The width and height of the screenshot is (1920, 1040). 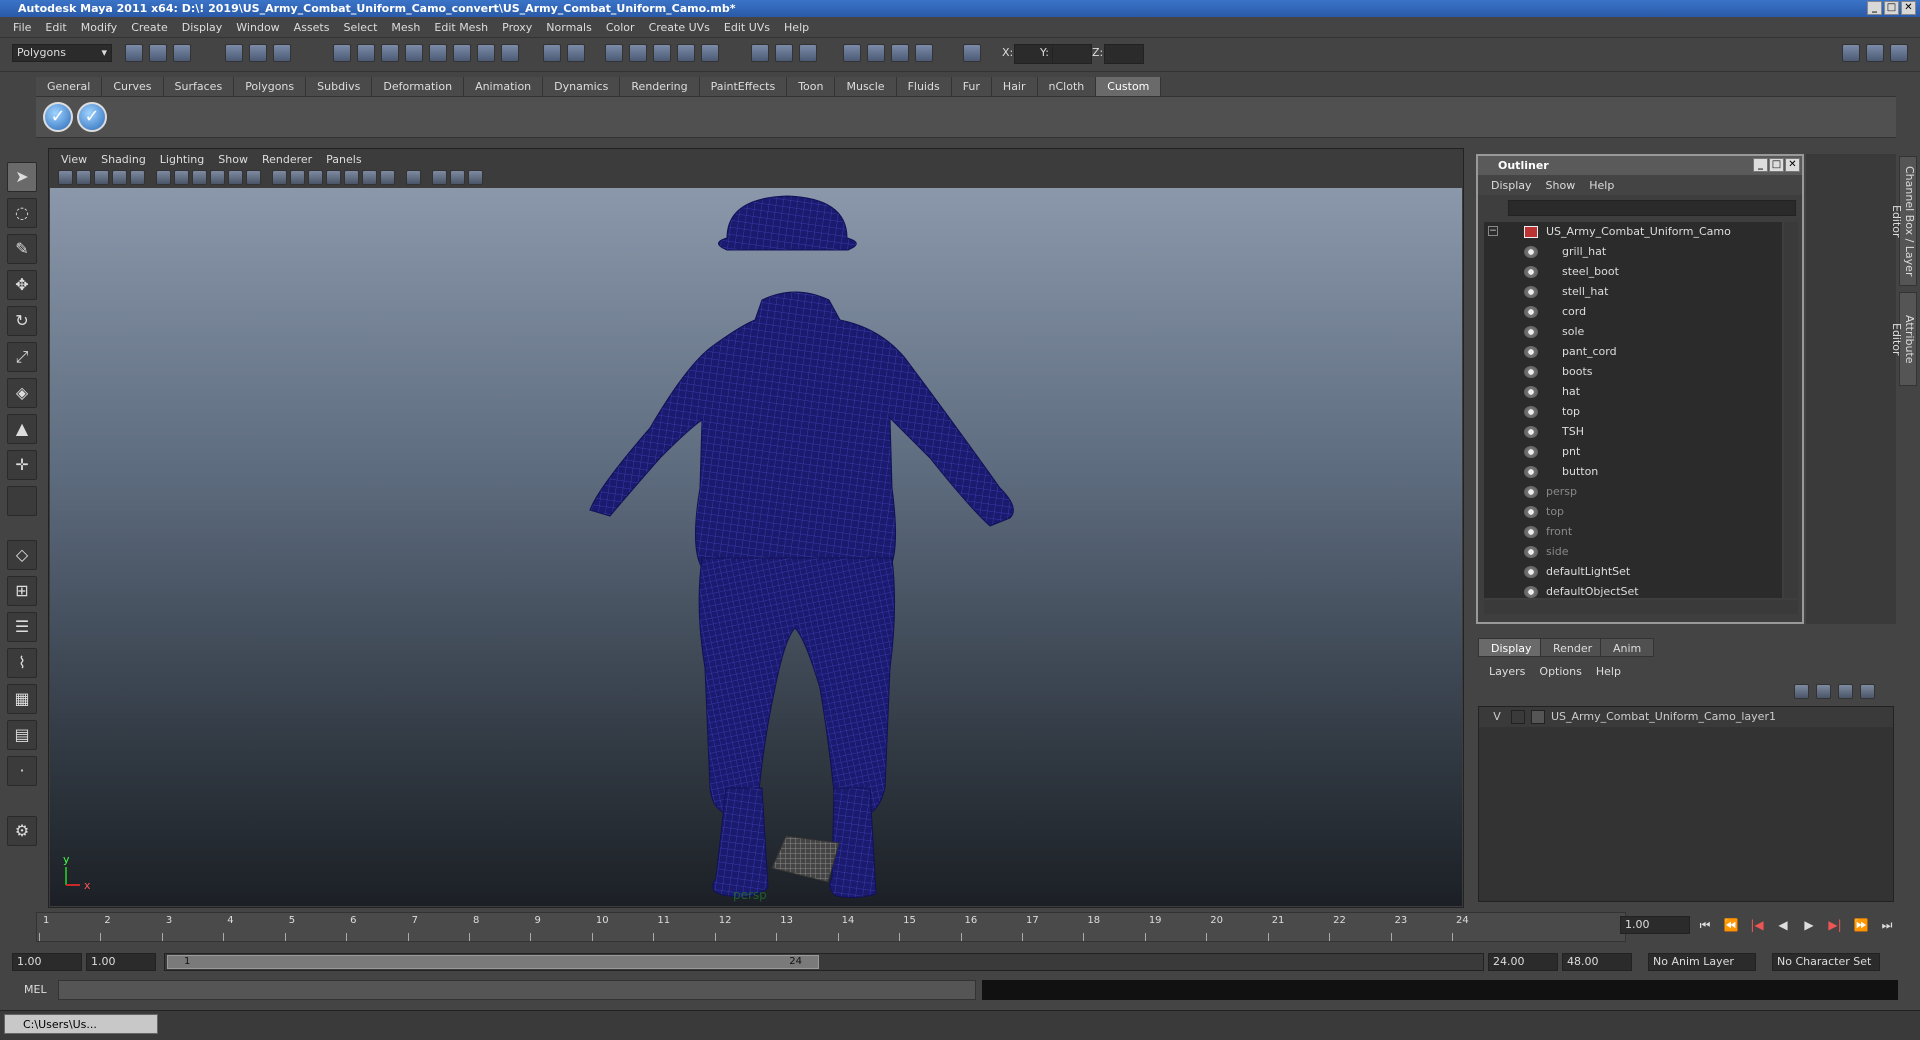 I want to click on shadows-icon, so click(x=387, y=177).